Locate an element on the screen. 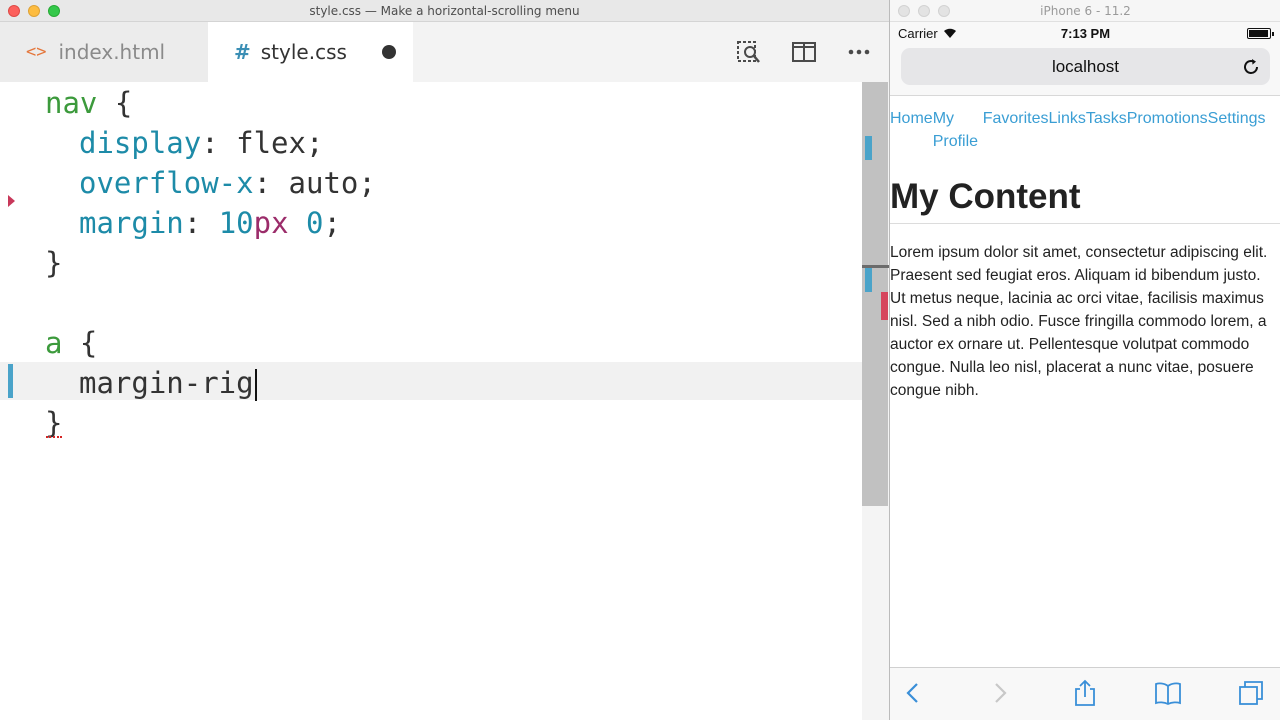  css-brace: } is located at coordinates (54, 263).